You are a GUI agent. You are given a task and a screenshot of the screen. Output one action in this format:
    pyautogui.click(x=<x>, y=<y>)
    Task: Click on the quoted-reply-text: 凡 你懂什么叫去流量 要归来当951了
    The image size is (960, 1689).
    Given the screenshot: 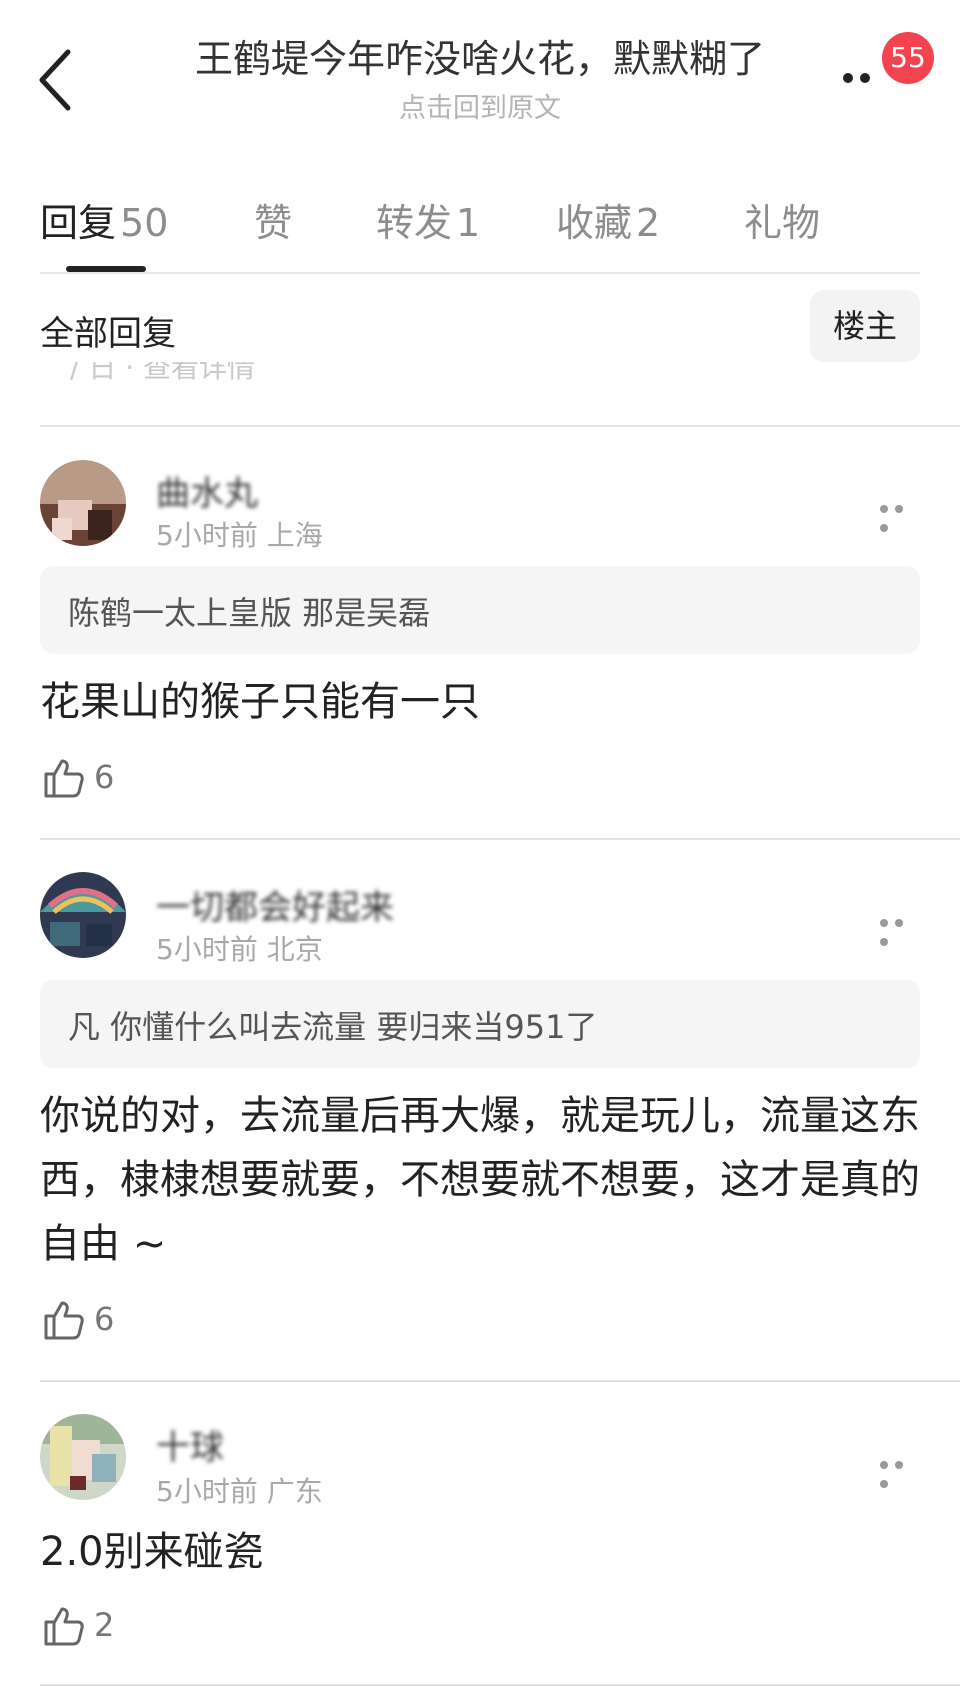 What is the action you would take?
    pyautogui.click(x=333, y=1027)
    